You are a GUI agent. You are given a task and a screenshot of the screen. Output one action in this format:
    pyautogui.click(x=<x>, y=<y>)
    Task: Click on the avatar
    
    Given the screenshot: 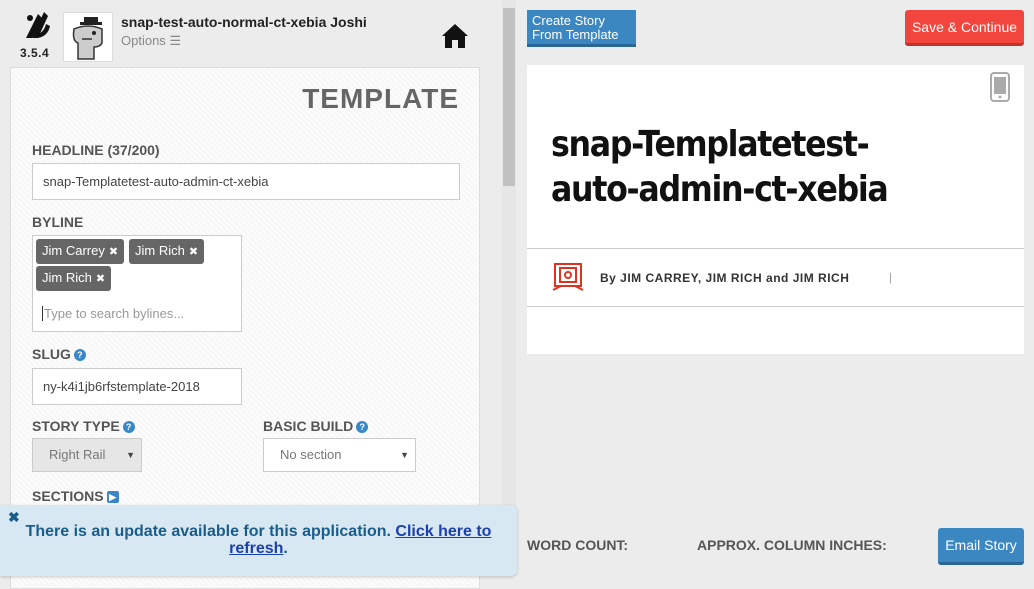 What is the action you would take?
    pyautogui.click(x=88, y=37)
    